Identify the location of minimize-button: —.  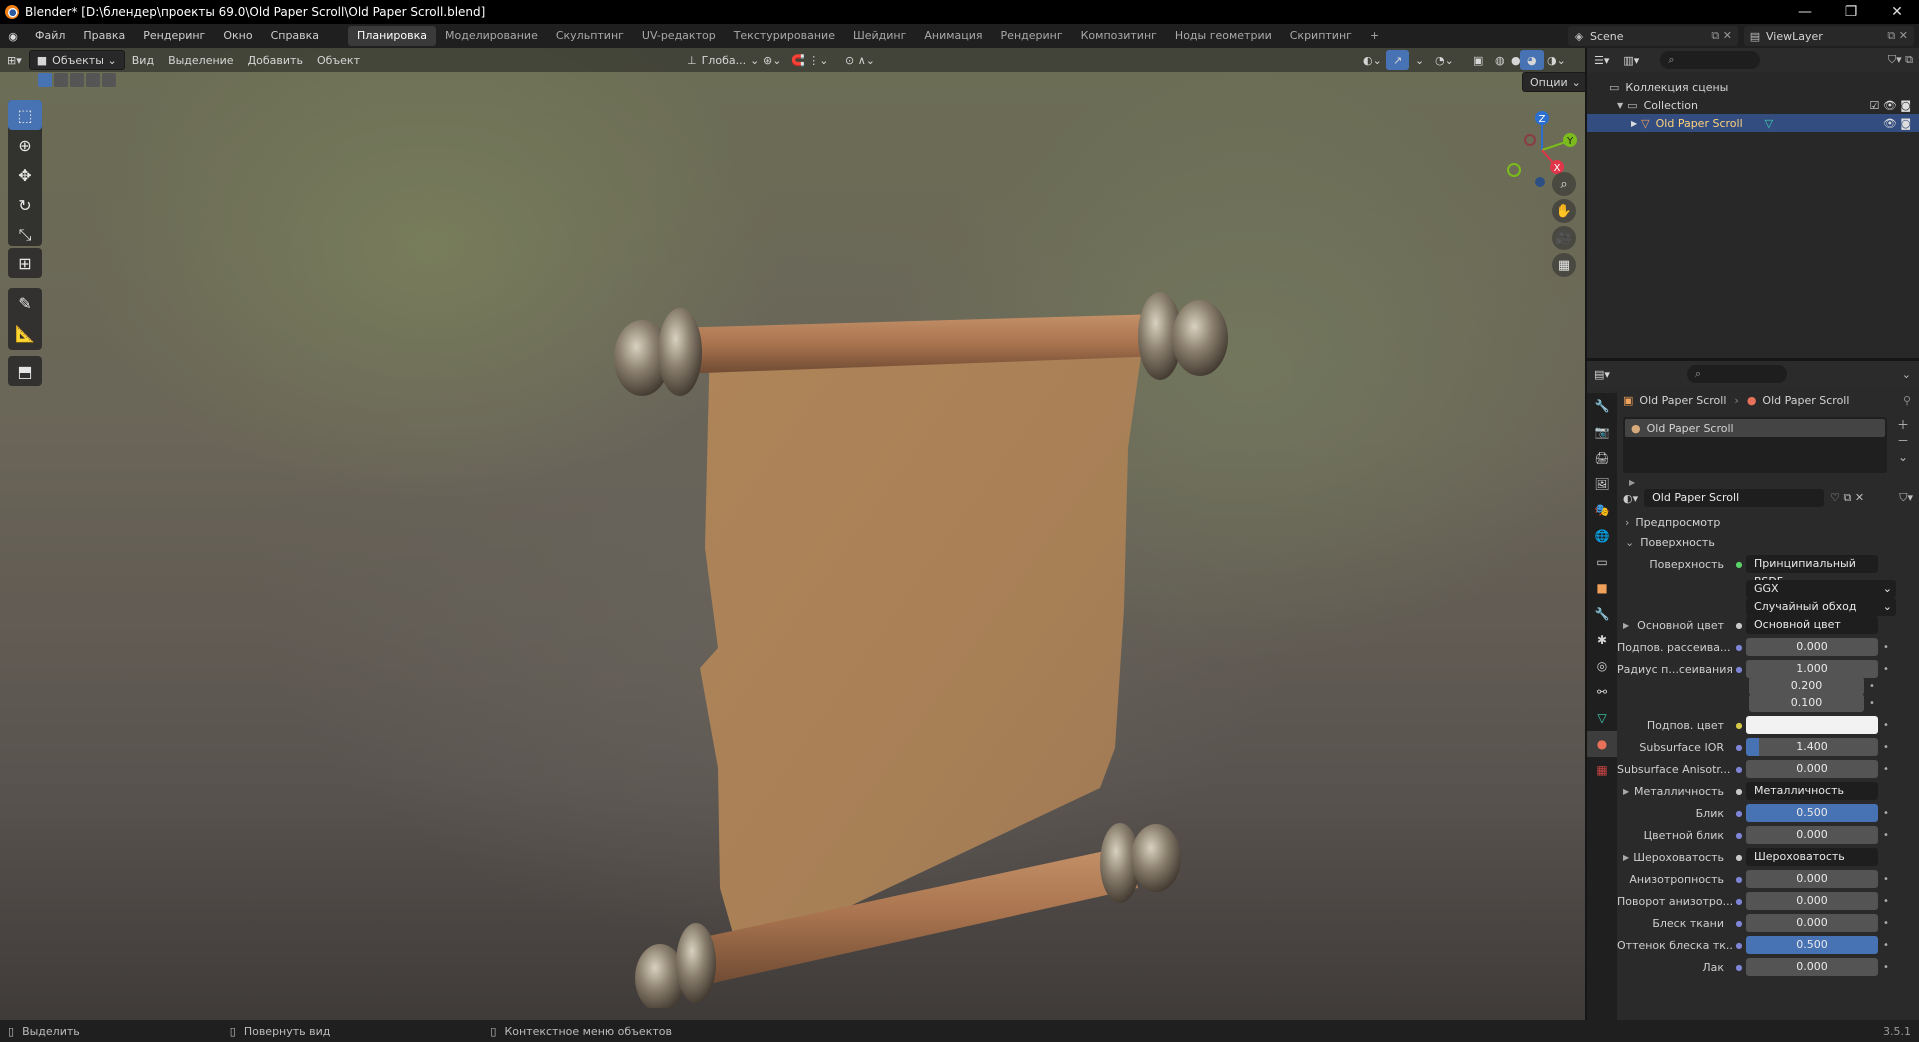
(1805, 12).